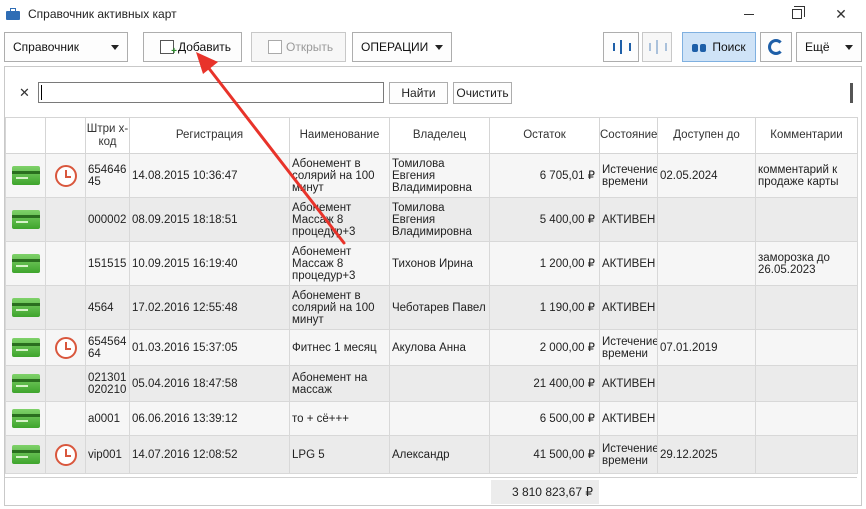  I want to click on registered-cell: 05.04.2016 18:47:58, so click(209, 383).